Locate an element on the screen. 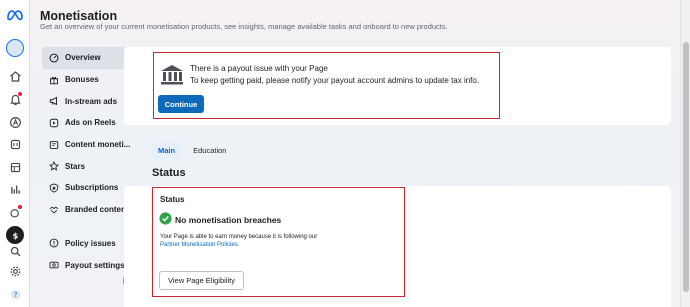 This screenshot has width=690, height=307. sidebar-item-label: Overview is located at coordinates (83, 58).